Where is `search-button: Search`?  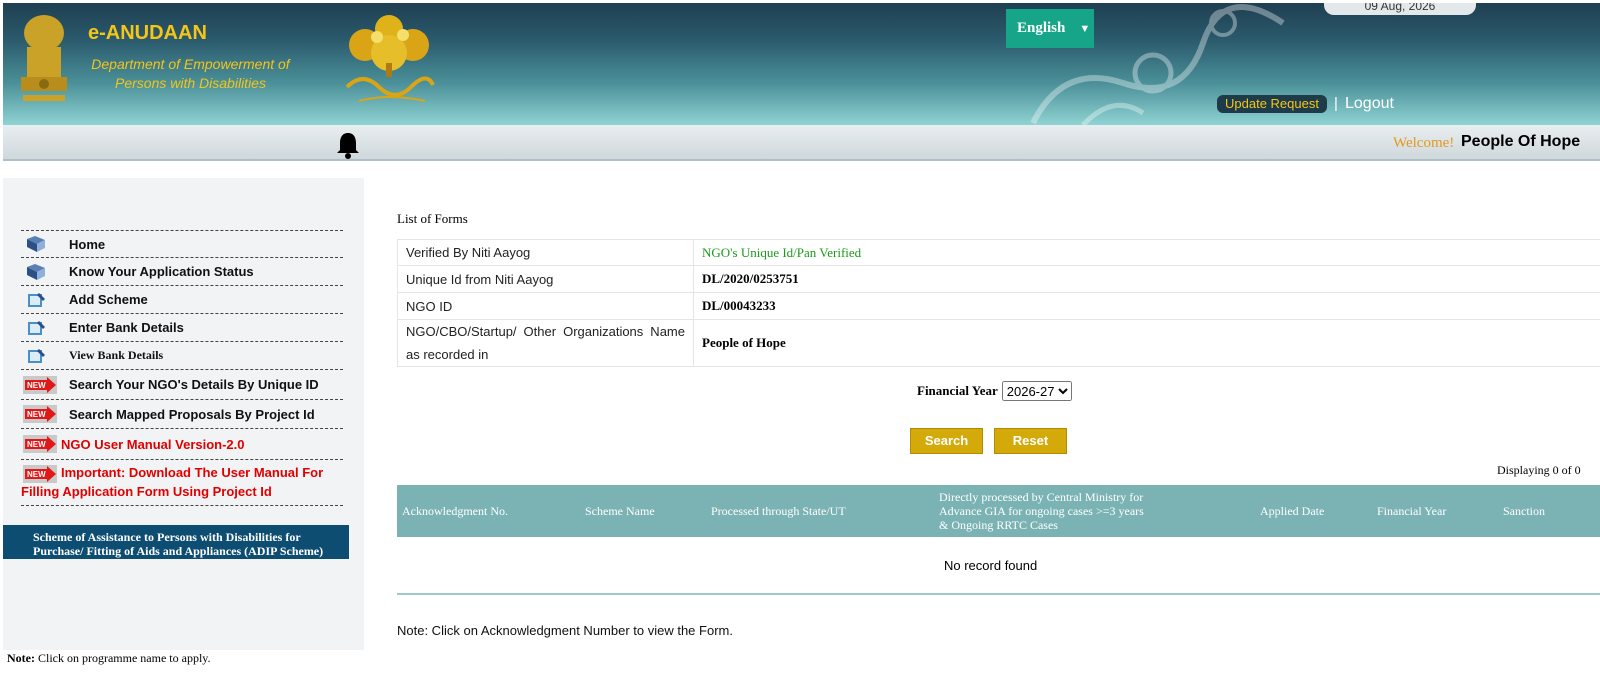
search-button: Search is located at coordinates (946, 441).